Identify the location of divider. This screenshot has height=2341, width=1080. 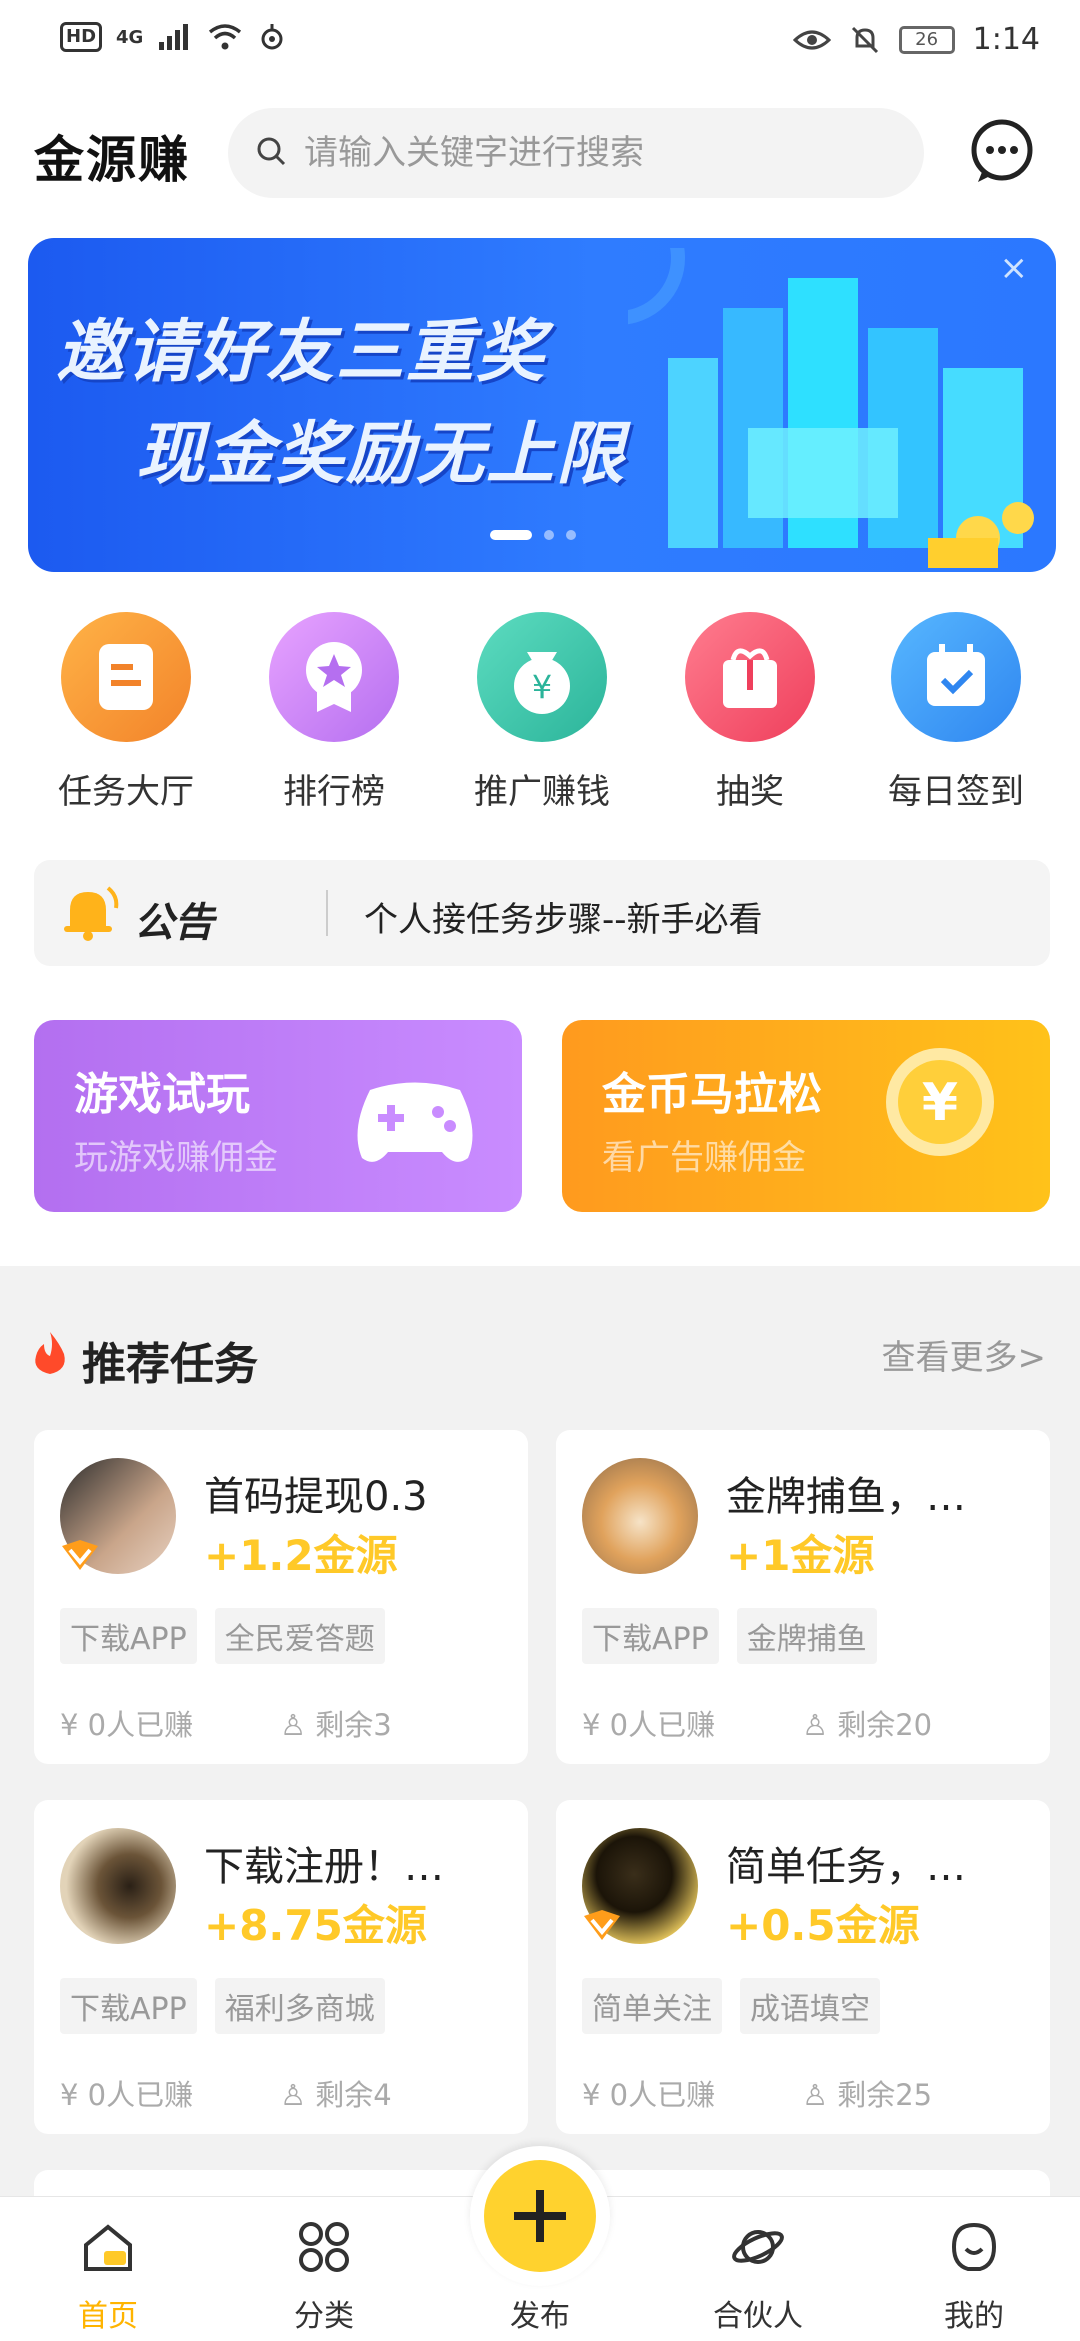
(327, 913).